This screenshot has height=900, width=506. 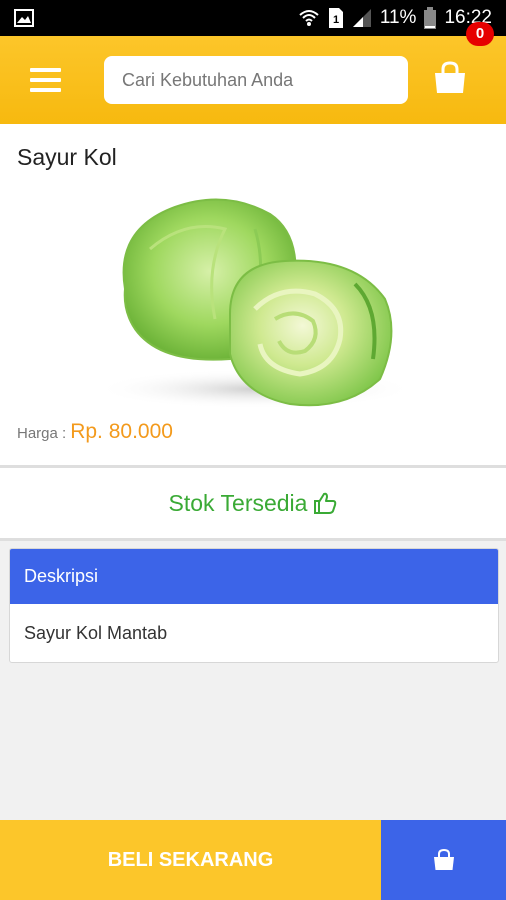 I want to click on menu-icon, so click(x=45, y=80).